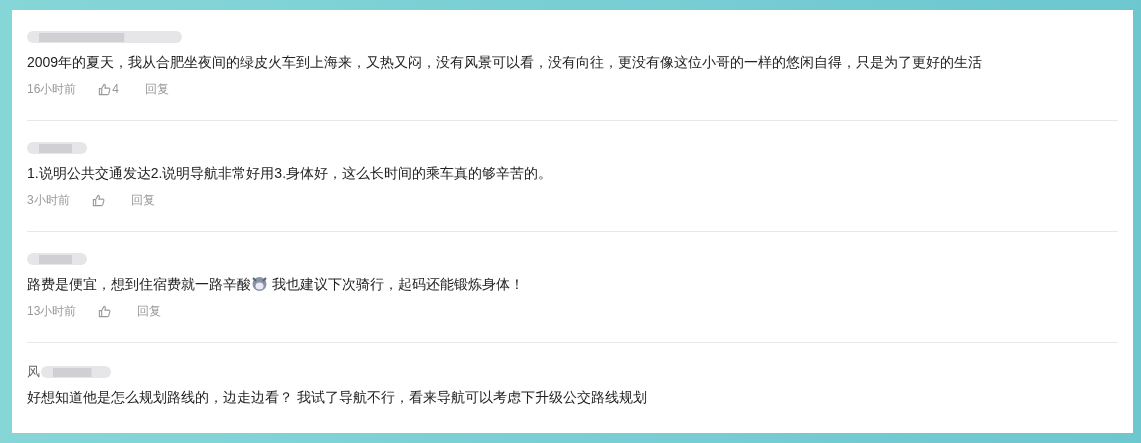  Describe the element at coordinates (52, 311) in the screenshot. I see `timestamp: 13小时前` at that location.